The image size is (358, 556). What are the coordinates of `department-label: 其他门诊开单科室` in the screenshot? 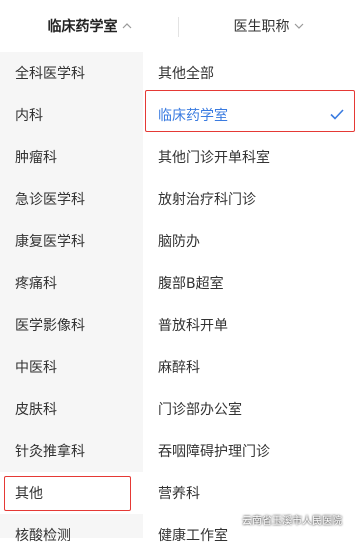 It's located at (214, 158).